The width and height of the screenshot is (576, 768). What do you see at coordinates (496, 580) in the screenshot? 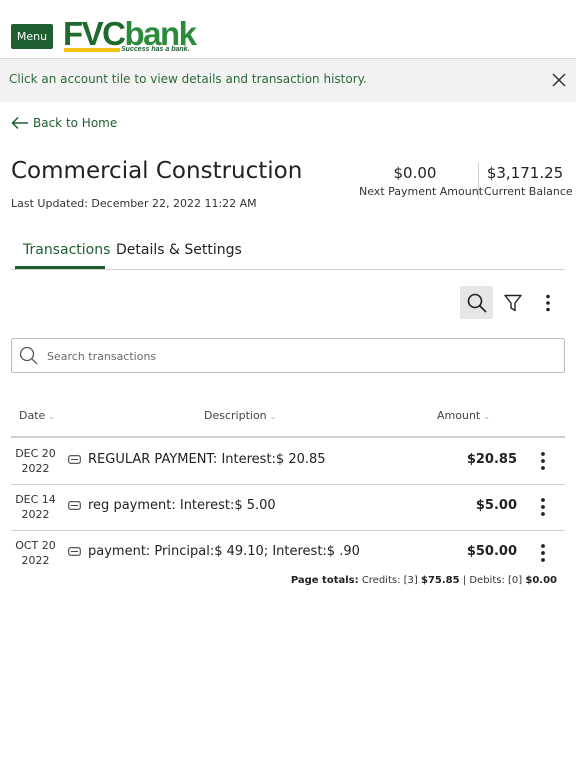
I see `debits-label: Debits: [0]` at bounding box center [496, 580].